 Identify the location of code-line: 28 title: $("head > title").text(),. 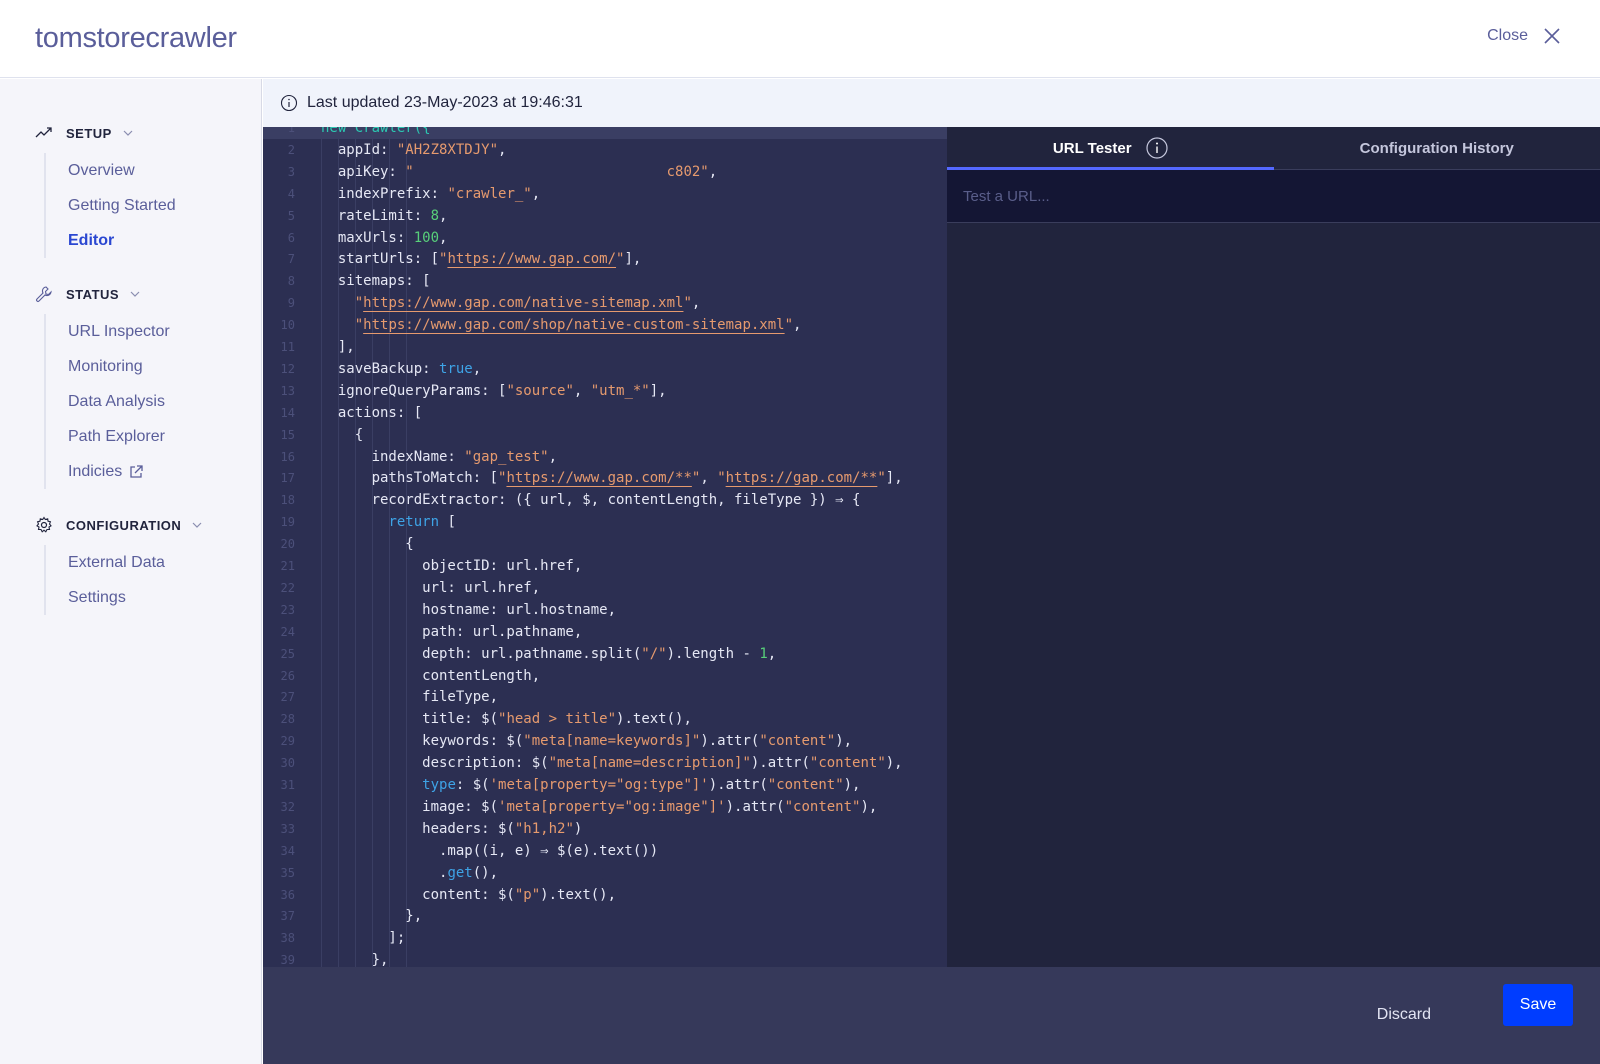
(605, 719).